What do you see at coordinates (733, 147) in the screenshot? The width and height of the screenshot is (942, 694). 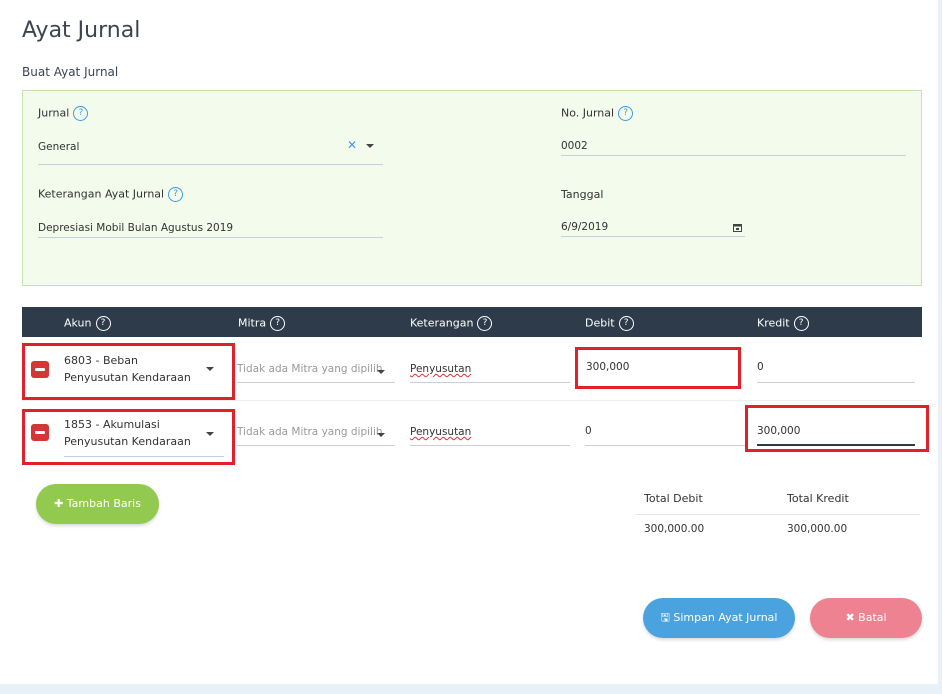 I see `no-jurnal-field: 0002` at bounding box center [733, 147].